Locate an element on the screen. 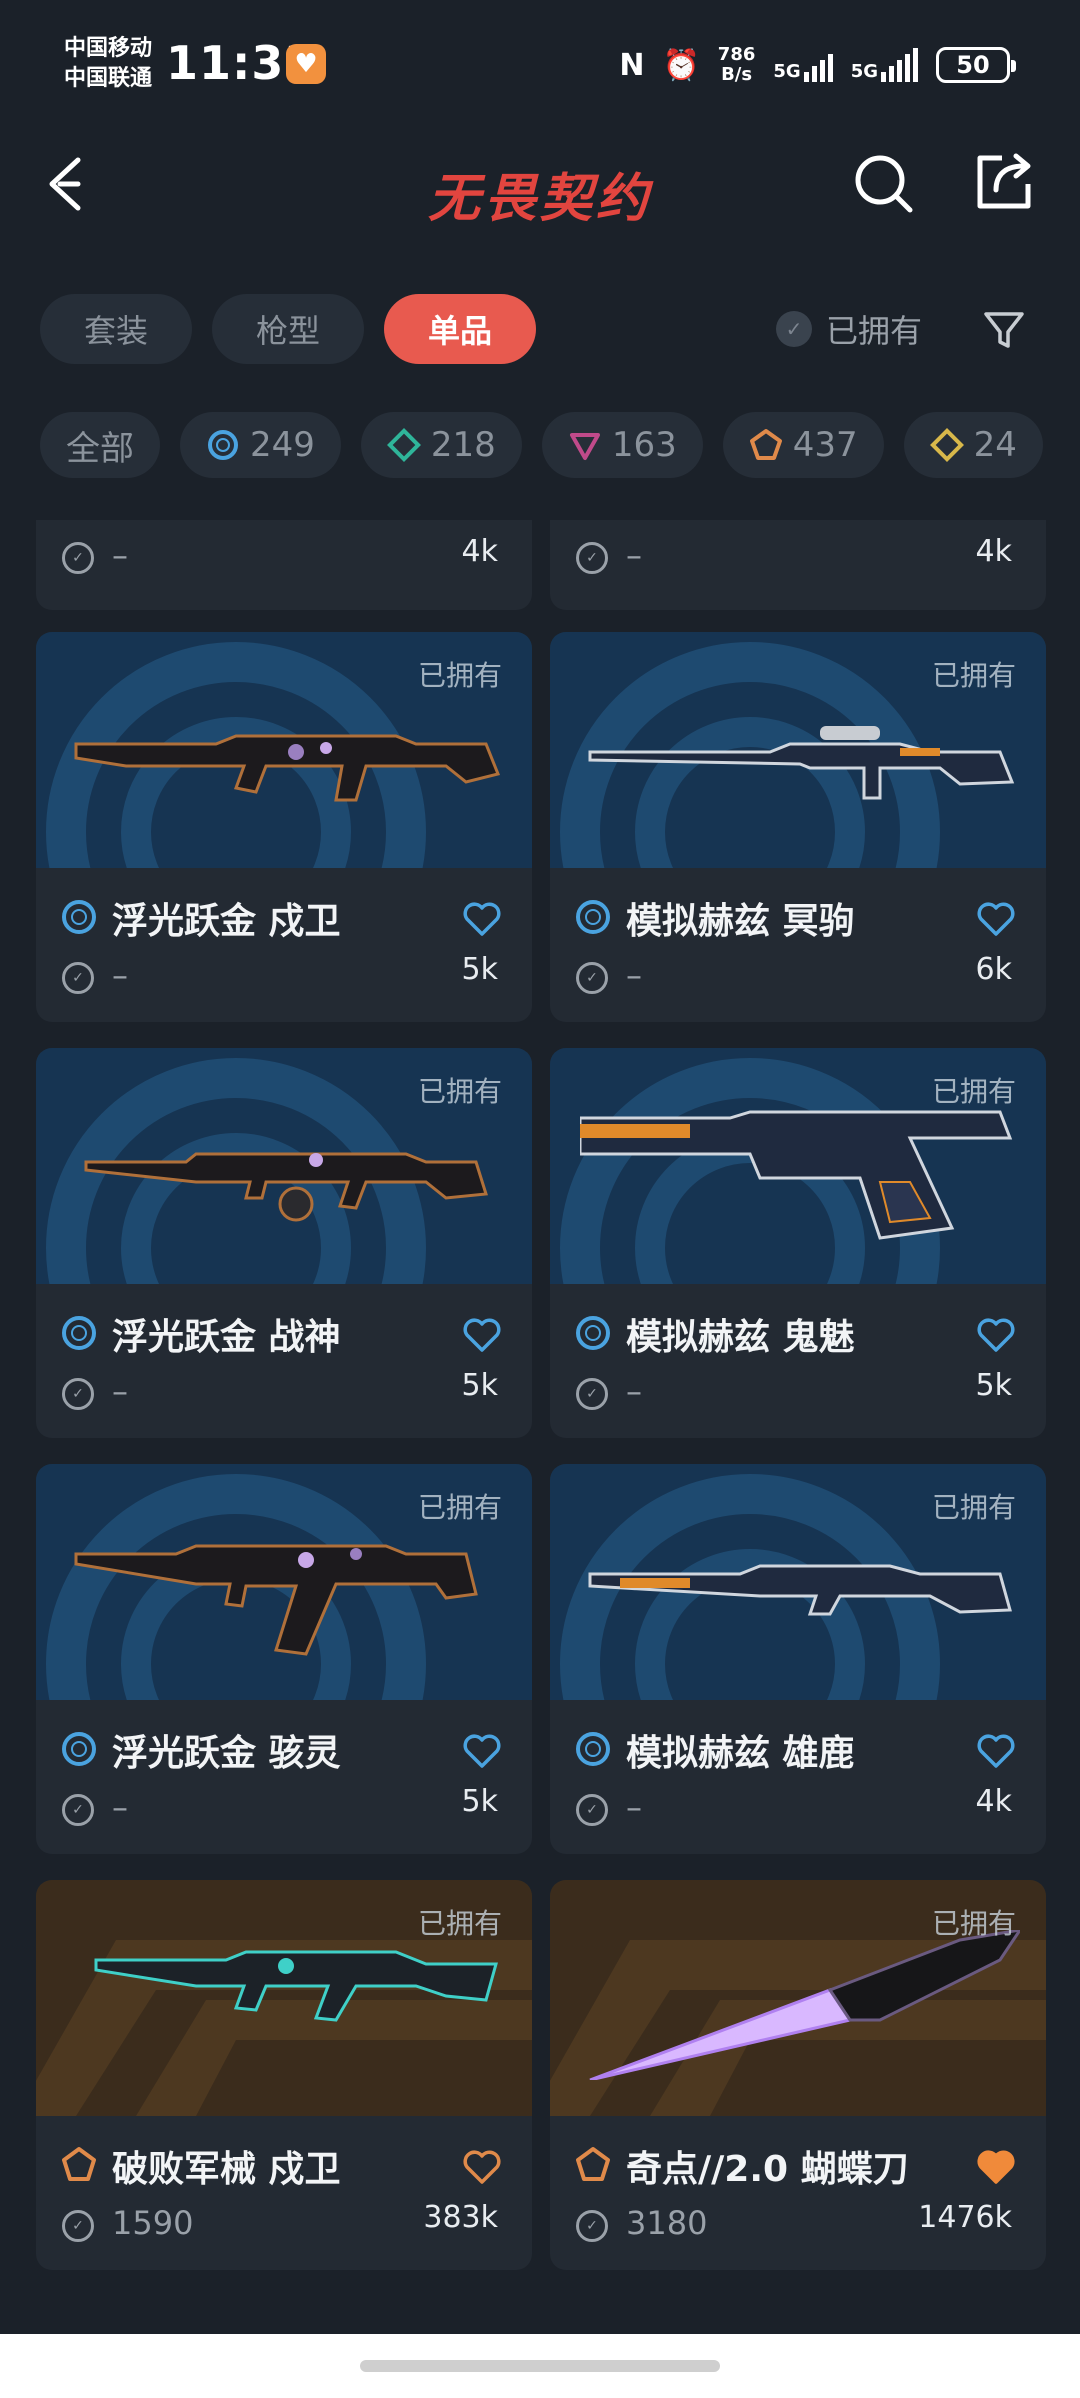 This screenshot has height=2398, width=1080. sniper-rifle-icon is located at coordinates (801, 763).